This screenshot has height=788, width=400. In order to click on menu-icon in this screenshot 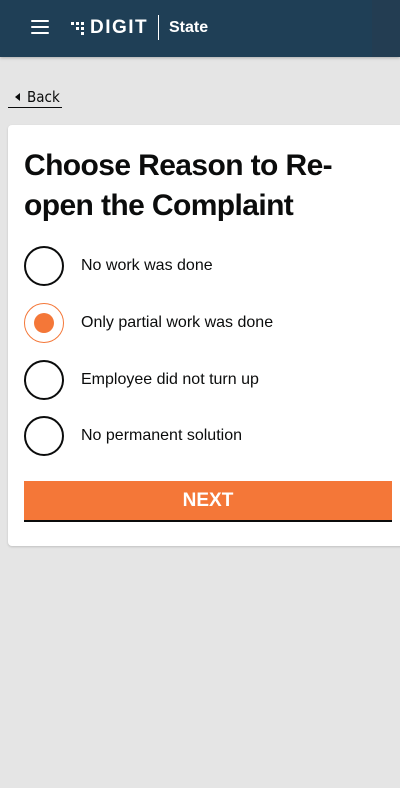, I will do `click(40, 27)`.